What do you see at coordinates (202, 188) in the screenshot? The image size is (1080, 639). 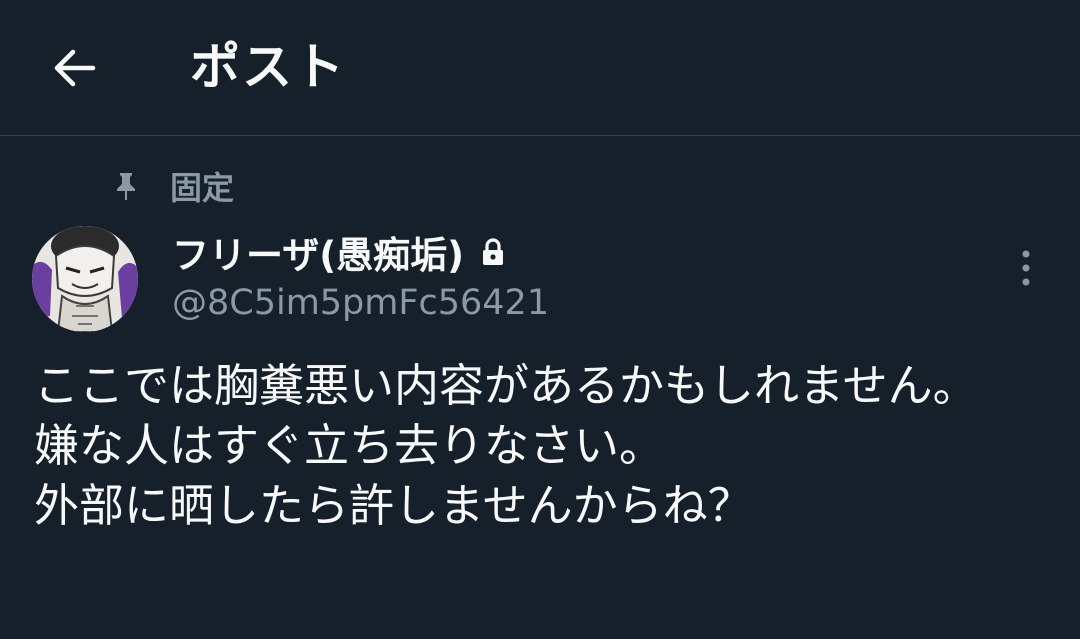 I see `pinned-label: 固定` at bounding box center [202, 188].